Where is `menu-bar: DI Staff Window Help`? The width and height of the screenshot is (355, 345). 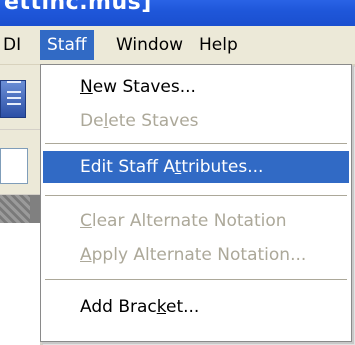 menu-bar: DI Staff Window Help is located at coordinates (177, 45).